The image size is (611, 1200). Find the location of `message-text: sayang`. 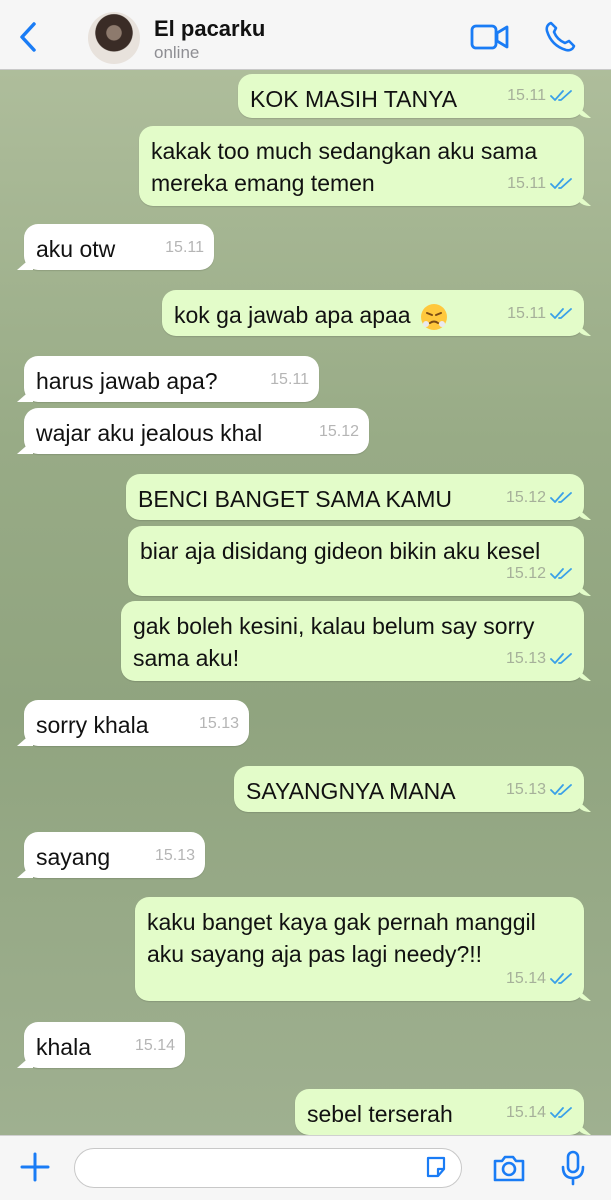

message-text: sayang is located at coordinates (73, 857).